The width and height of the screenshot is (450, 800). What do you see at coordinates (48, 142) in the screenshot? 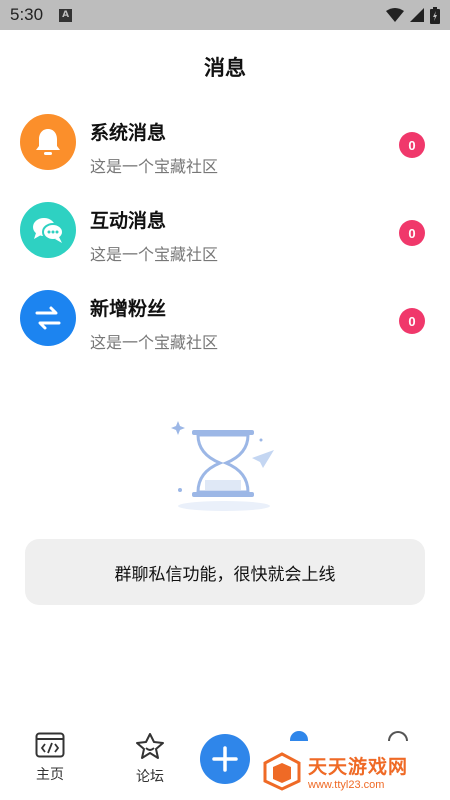
I see `bell-icon` at bounding box center [48, 142].